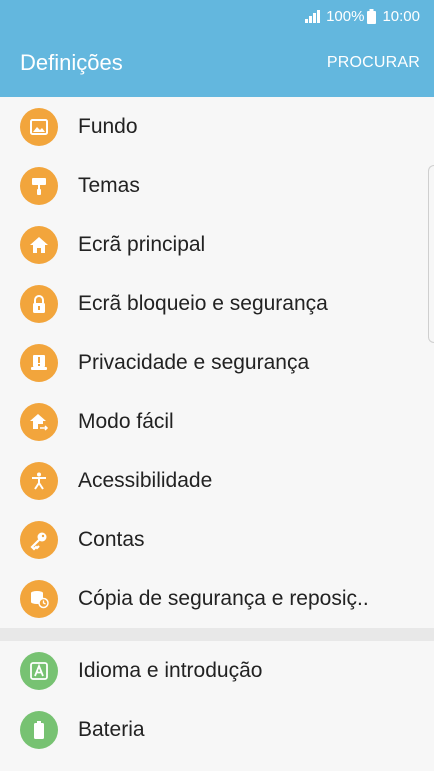 Image resolution: width=434 pixels, height=771 pixels. Describe the element at coordinates (39, 421) in the screenshot. I see `easy-mode-icon` at that location.